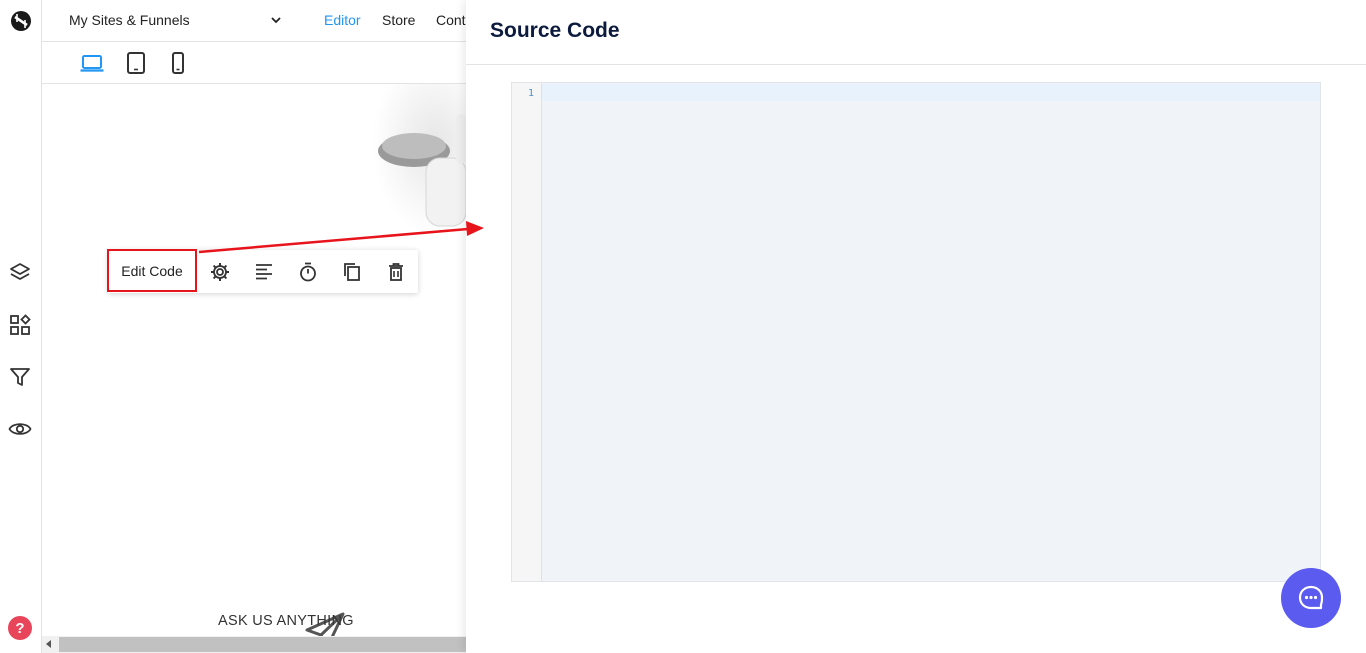  What do you see at coordinates (254, 63) in the screenshot?
I see `device-bar` at bounding box center [254, 63].